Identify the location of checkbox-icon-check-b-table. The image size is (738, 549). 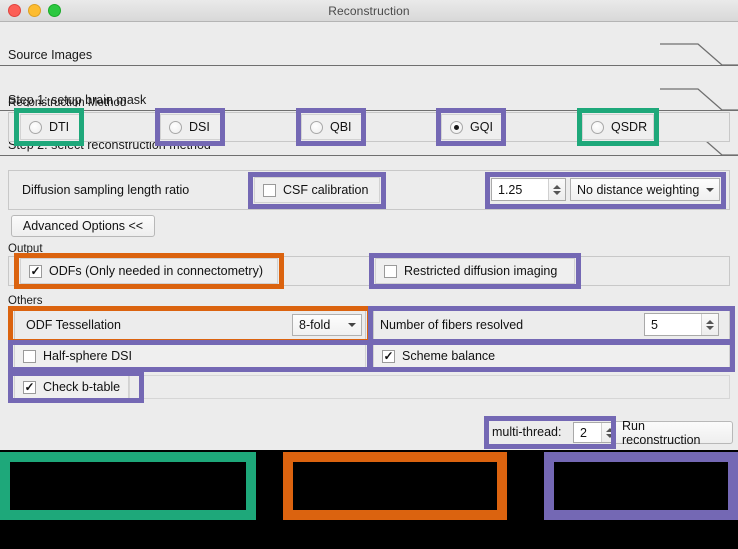
(29, 387).